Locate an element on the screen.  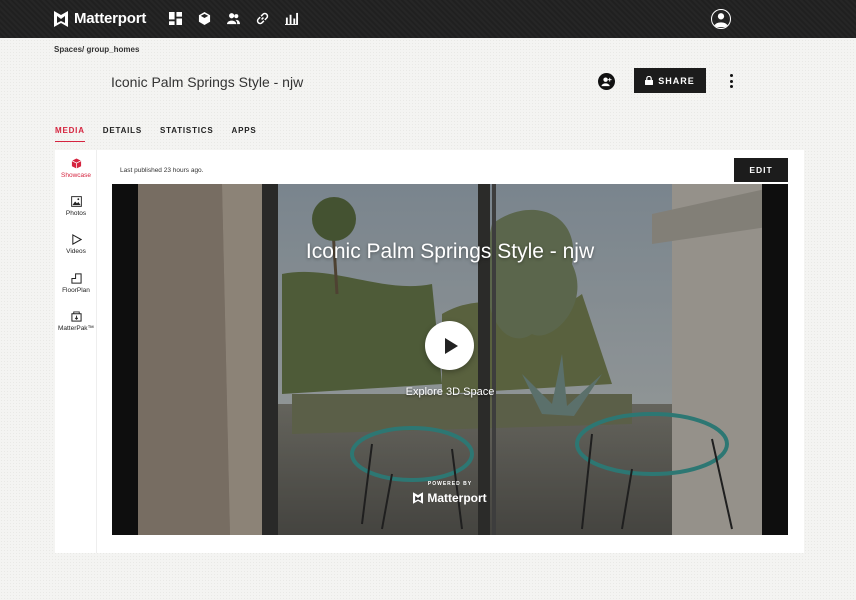
share-button: SHARE is located at coordinates (670, 80).